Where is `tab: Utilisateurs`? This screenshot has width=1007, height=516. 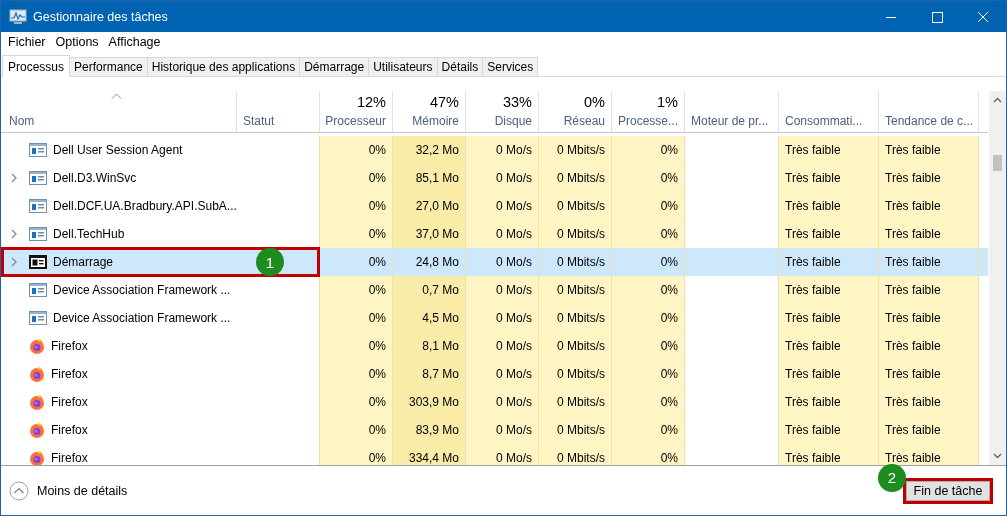 tab: Utilisateurs is located at coordinates (403, 66).